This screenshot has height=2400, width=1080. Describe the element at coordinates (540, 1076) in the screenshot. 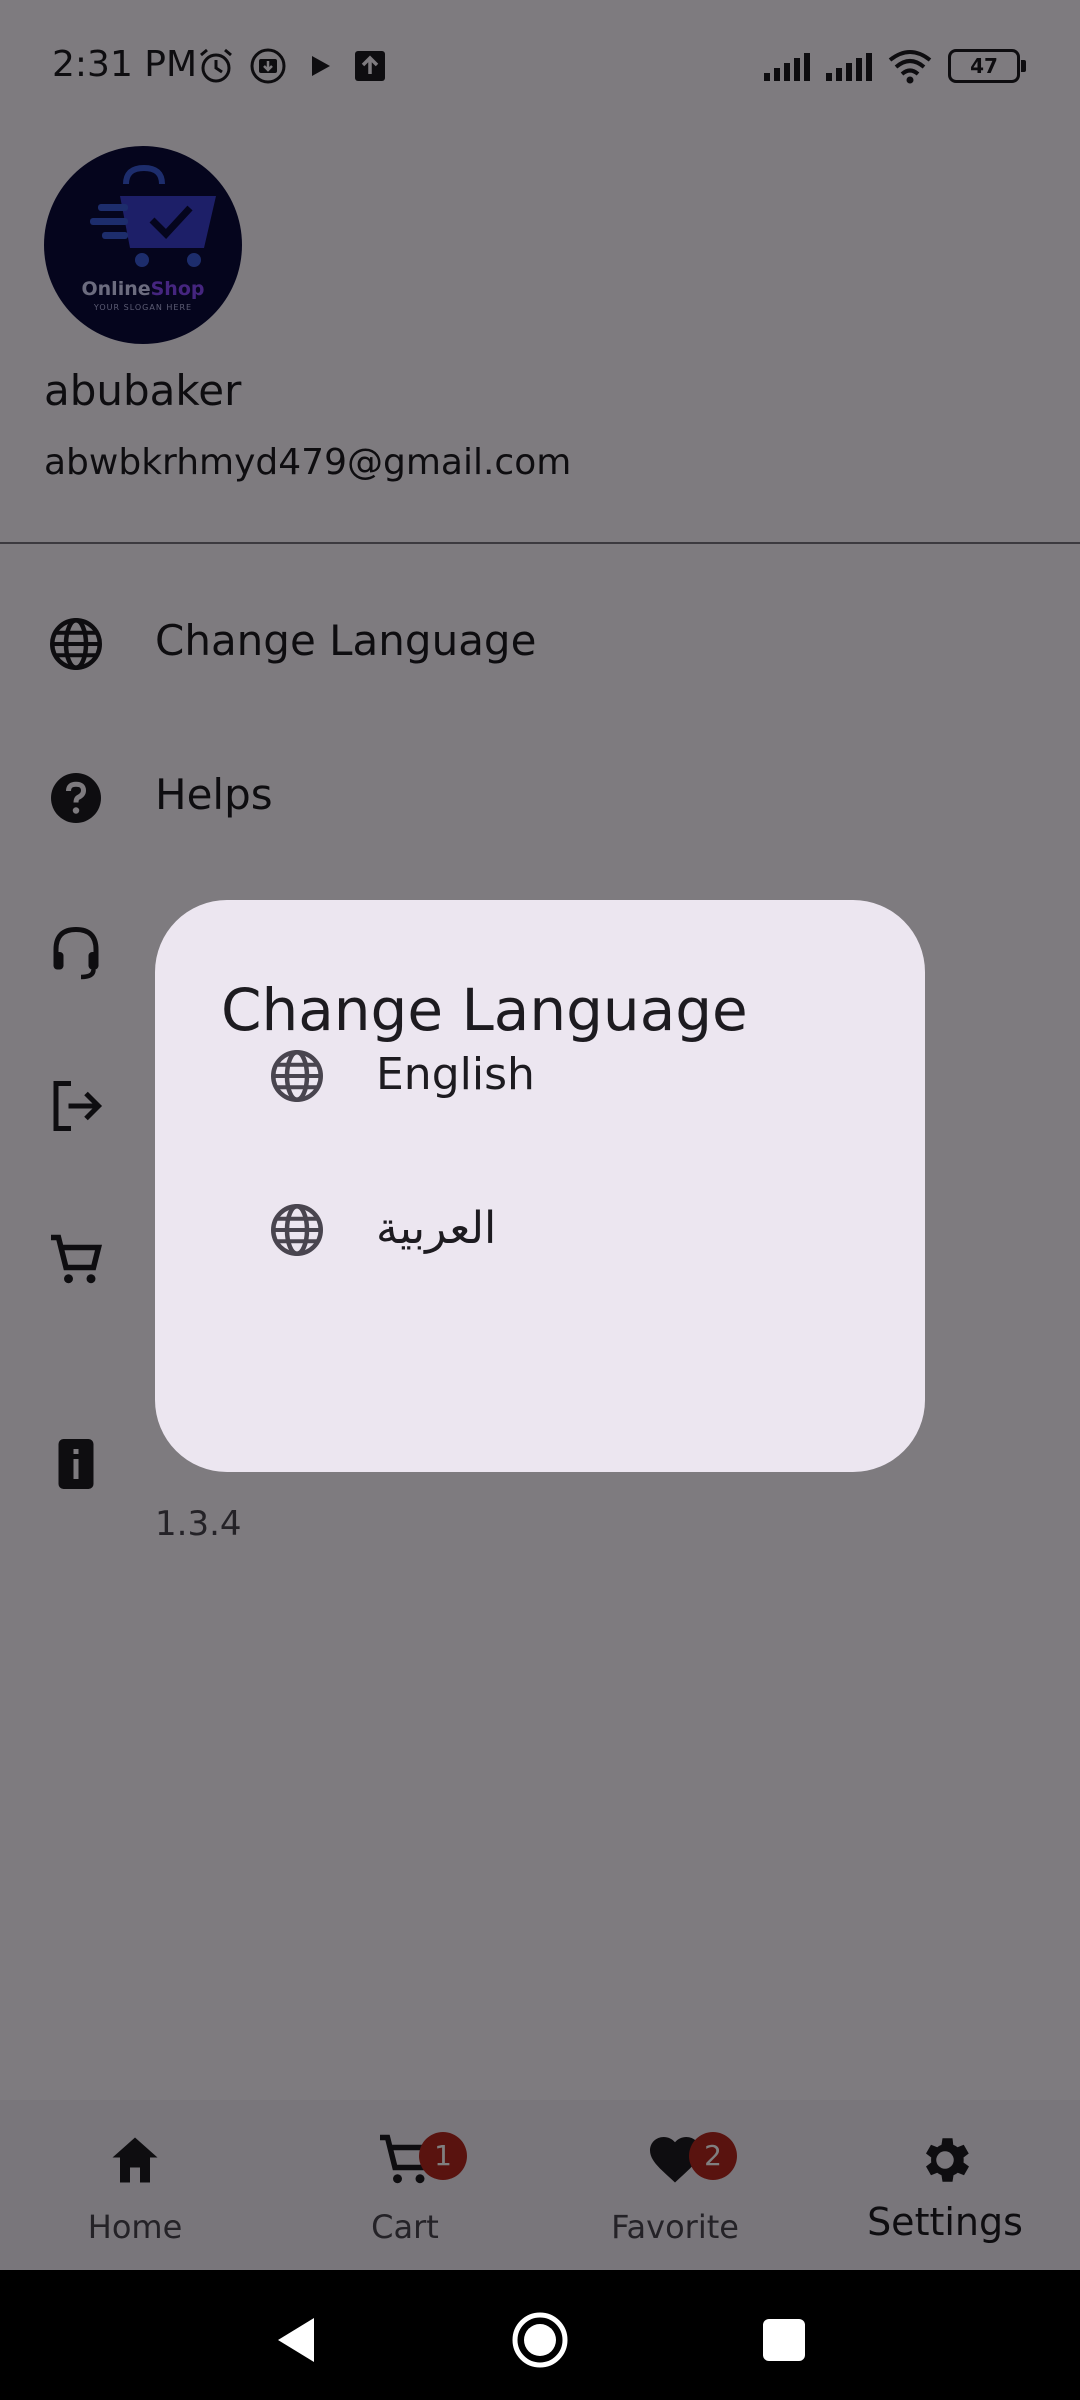

I see `language-option-english: English` at that location.